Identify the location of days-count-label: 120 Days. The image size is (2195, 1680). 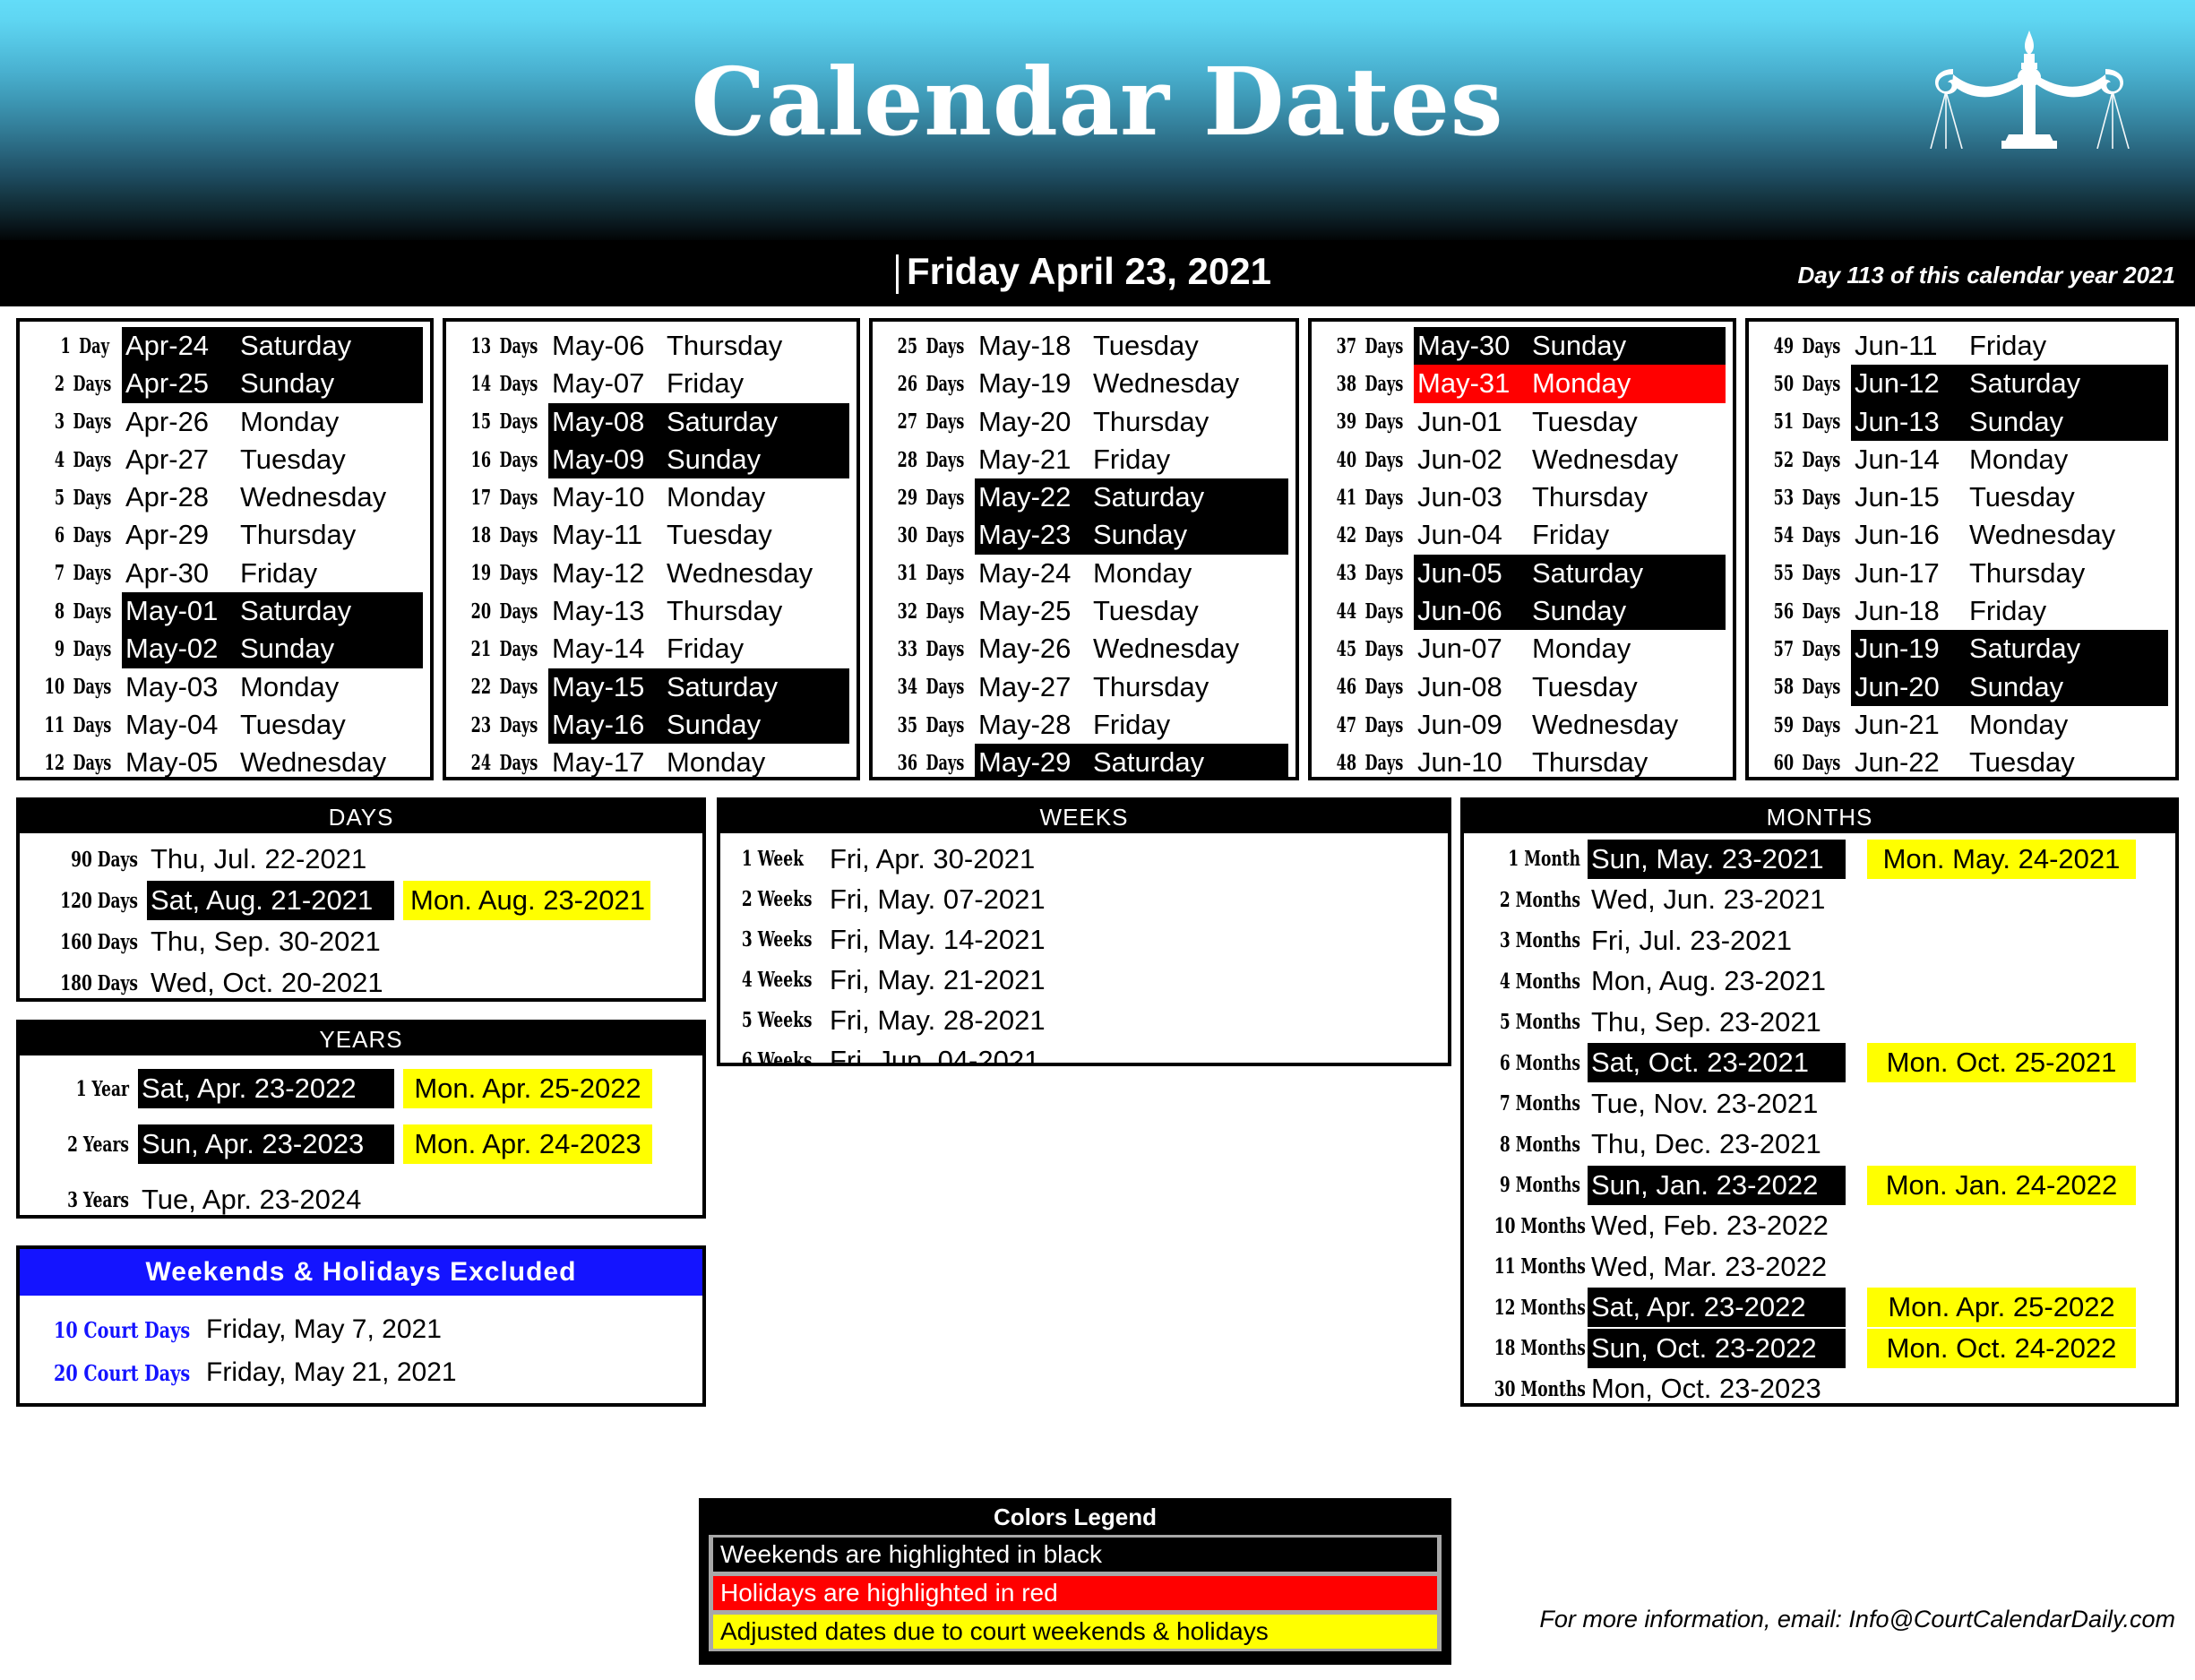
(99, 900).